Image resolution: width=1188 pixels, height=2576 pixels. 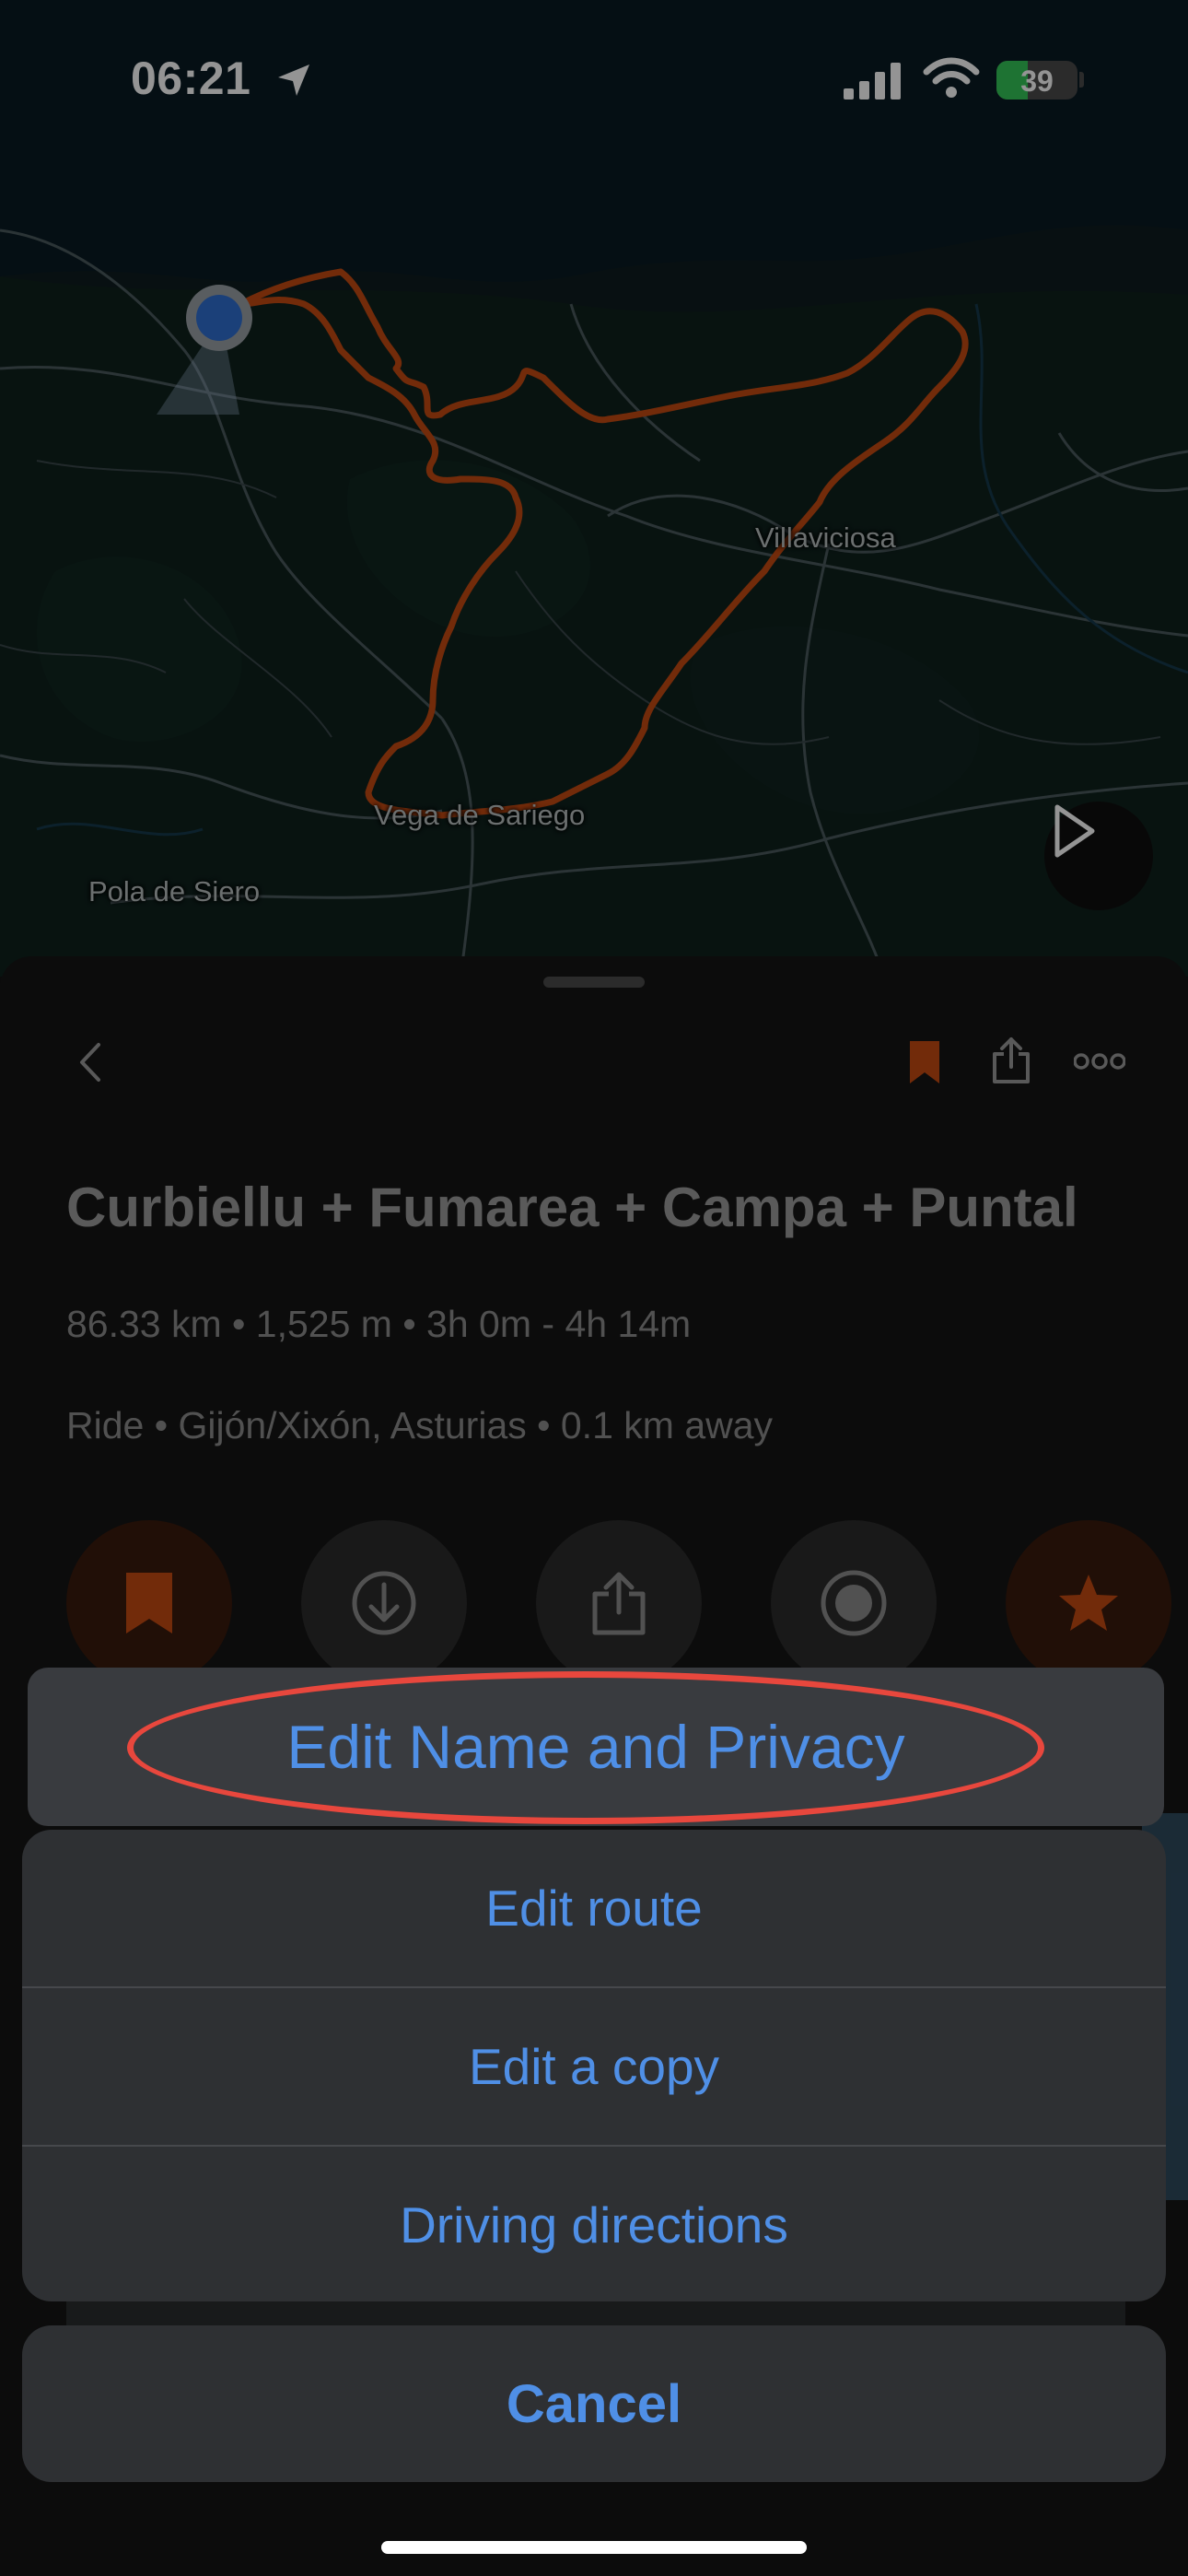 I want to click on driving-directions-option: Driving directions, so click(x=594, y=2224).